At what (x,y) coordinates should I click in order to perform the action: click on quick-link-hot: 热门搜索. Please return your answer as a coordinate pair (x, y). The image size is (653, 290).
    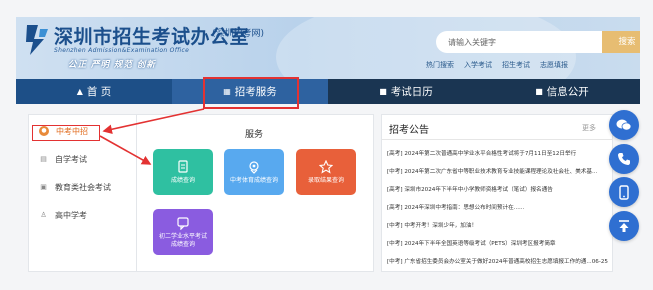
    Looking at the image, I should click on (440, 65).